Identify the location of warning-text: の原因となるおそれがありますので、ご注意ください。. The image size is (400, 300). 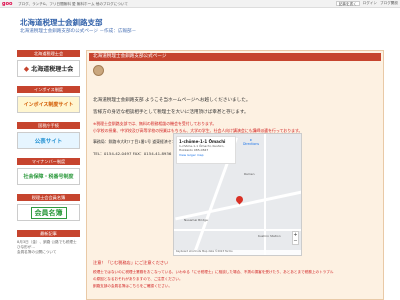
(138, 279).